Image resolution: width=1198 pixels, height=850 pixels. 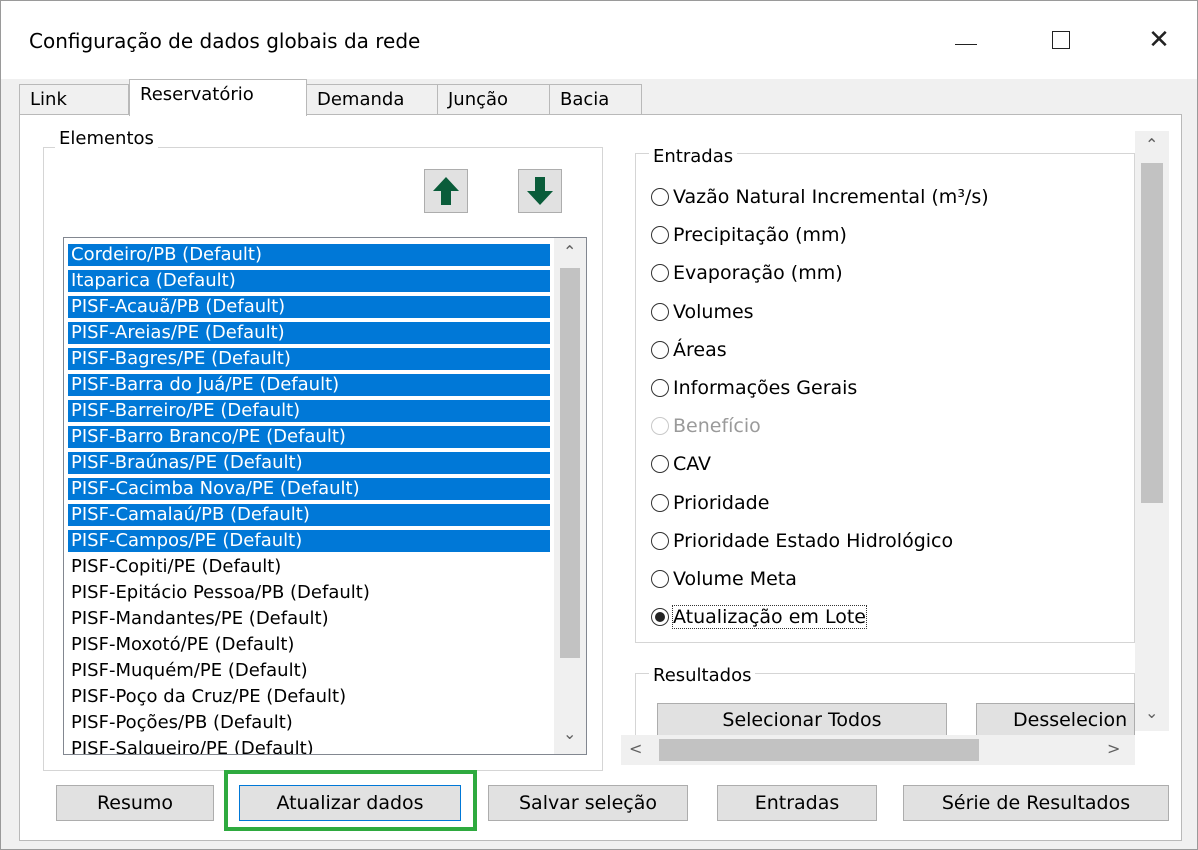 I want to click on move-down-button, so click(x=540, y=191).